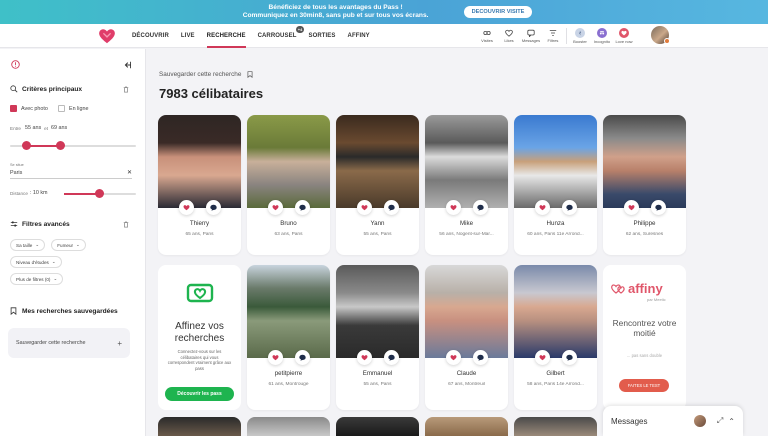  Describe the element at coordinates (36, 262) in the screenshot. I see `chip-etudes: Niveau d'études ⌄` at that location.